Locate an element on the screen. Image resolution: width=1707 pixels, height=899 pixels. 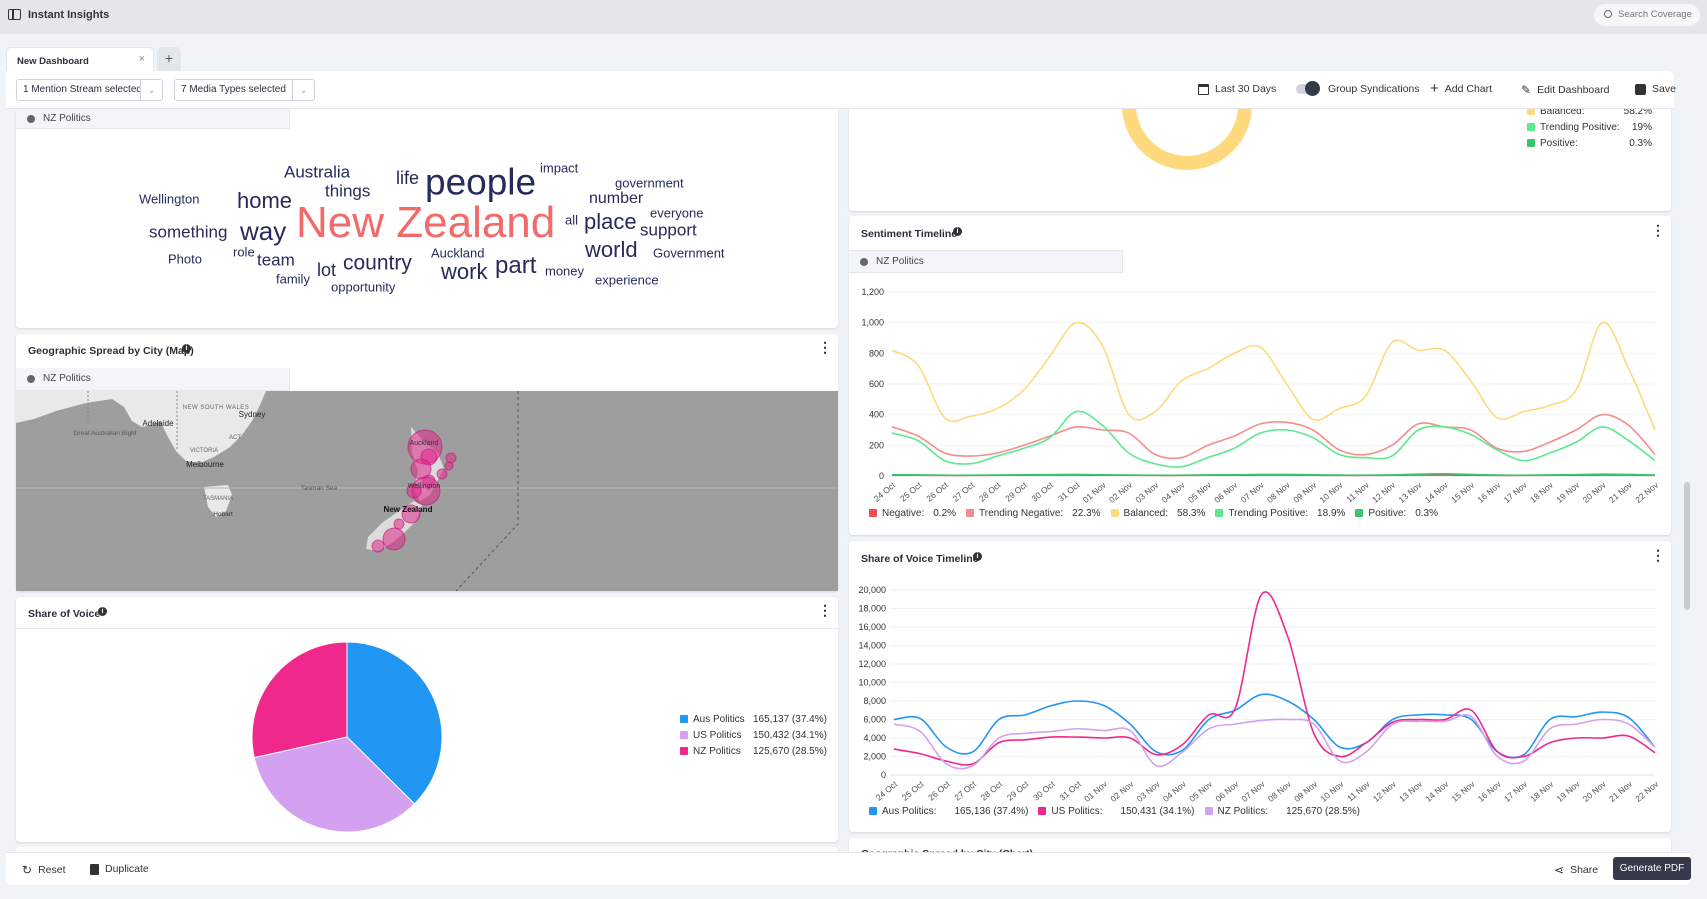
word-cloud-word: things is located at coordinates (347, 191).